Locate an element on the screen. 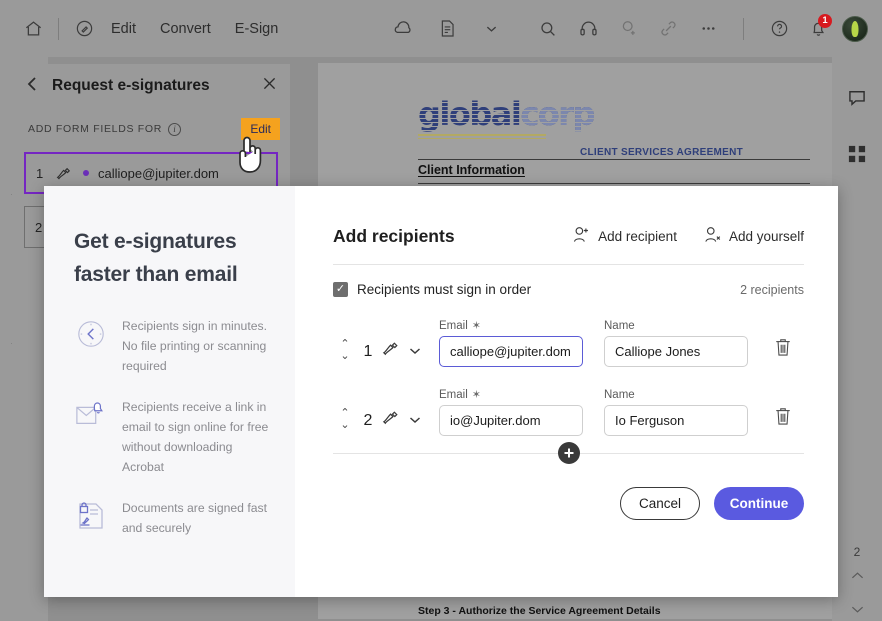 The height and width of the screenshot is (621, 882). required-marker: ✶ is located at coordinates (476, 326).